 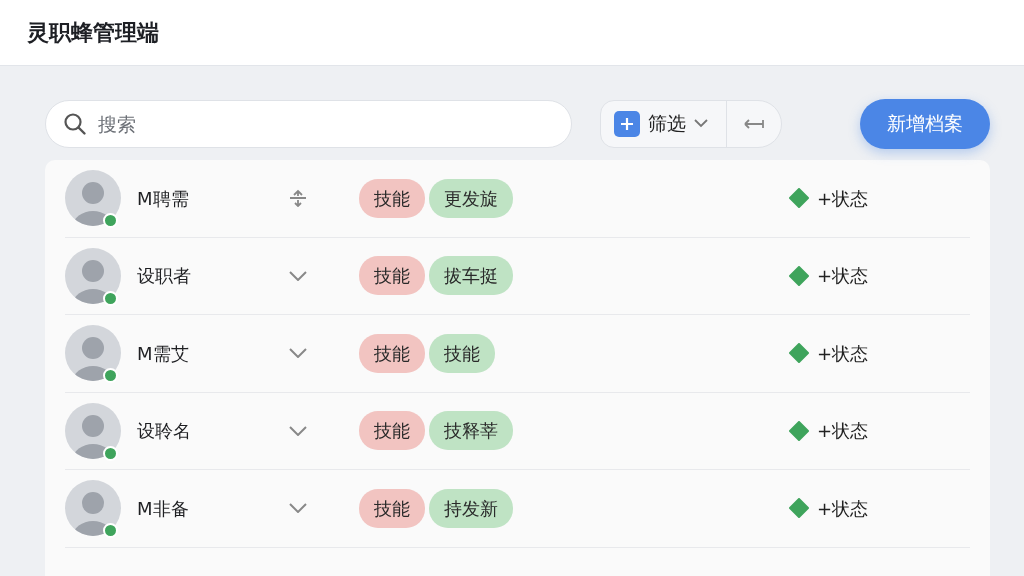 What do you see at coordinates (471, 276) in the screenshot?
I see `skill-tag: 拔车挺` at bounding box center [471, 276].